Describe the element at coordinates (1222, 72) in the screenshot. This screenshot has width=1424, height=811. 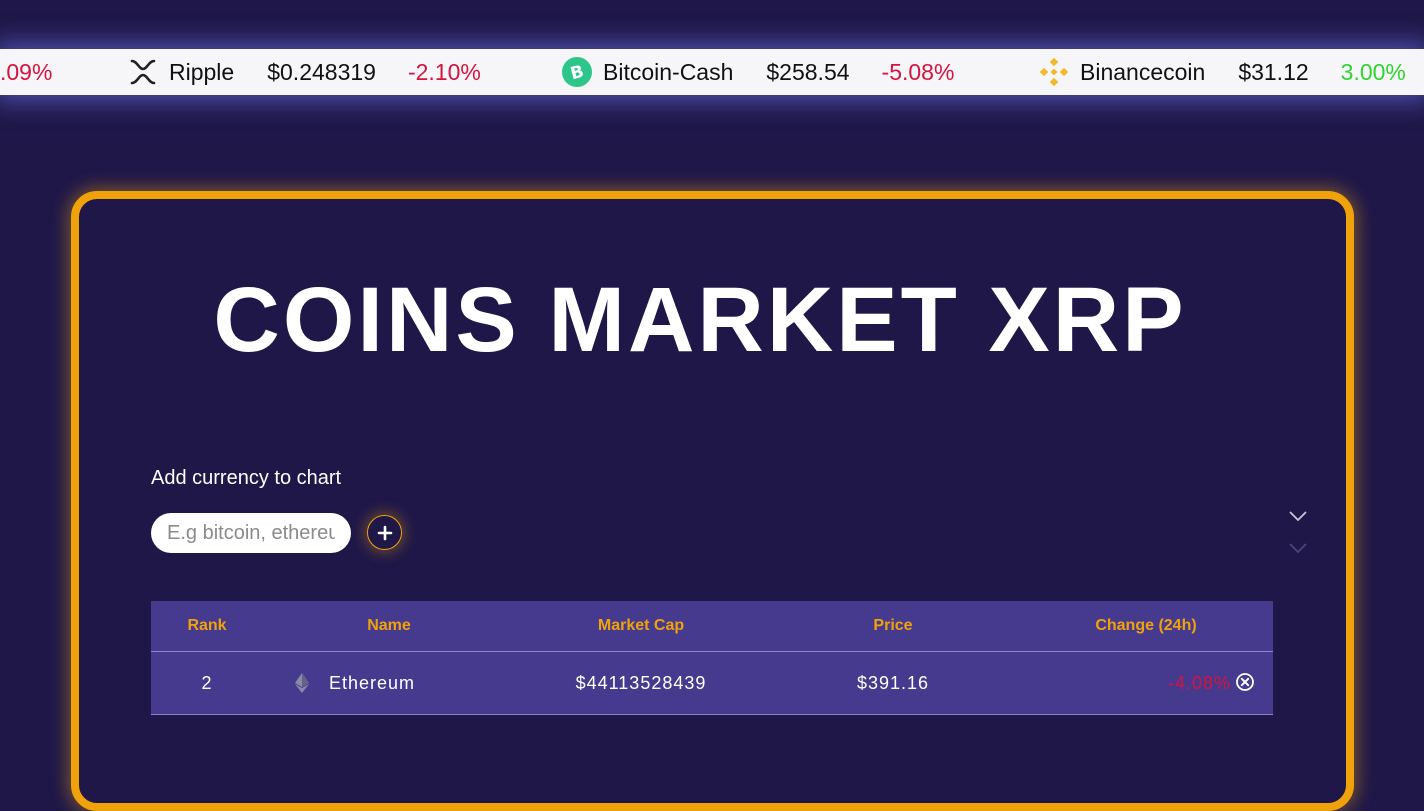
I see `ticker-item-binancecoin: Binancecoin $31.12 3.00%` at that location.